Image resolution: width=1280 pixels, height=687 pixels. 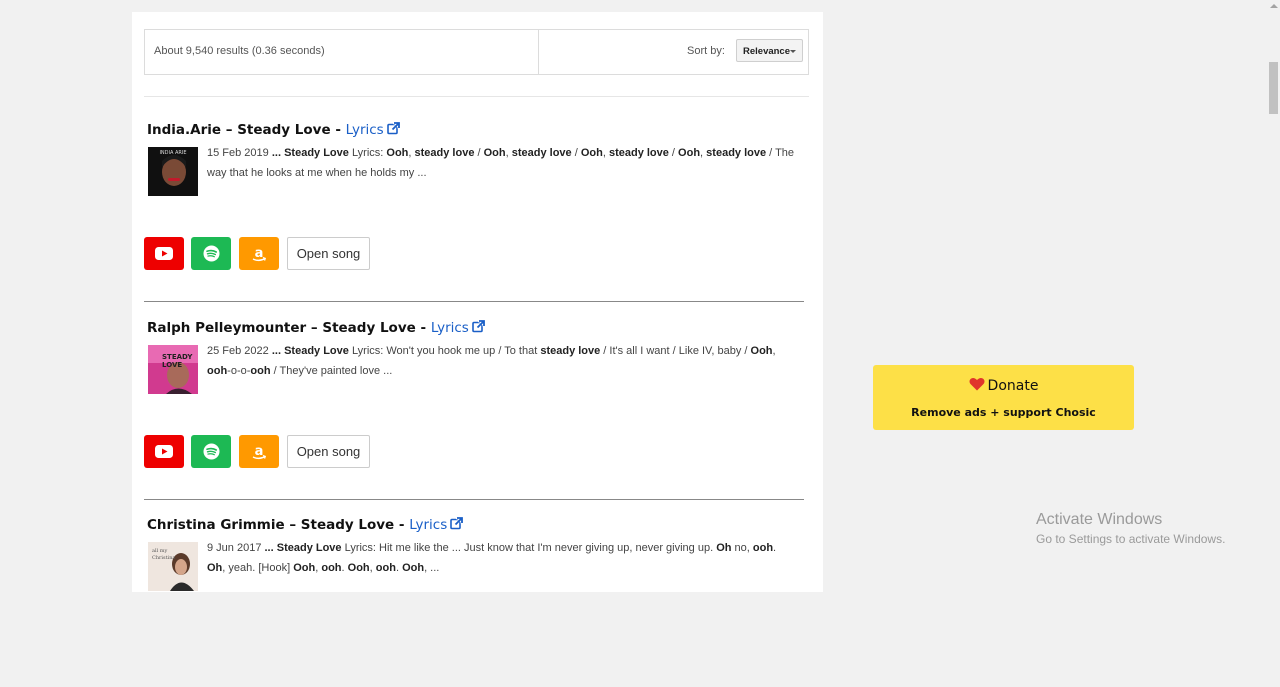 I want to click on album-cover: STEADY LOVE, so click(x=173, y=369).